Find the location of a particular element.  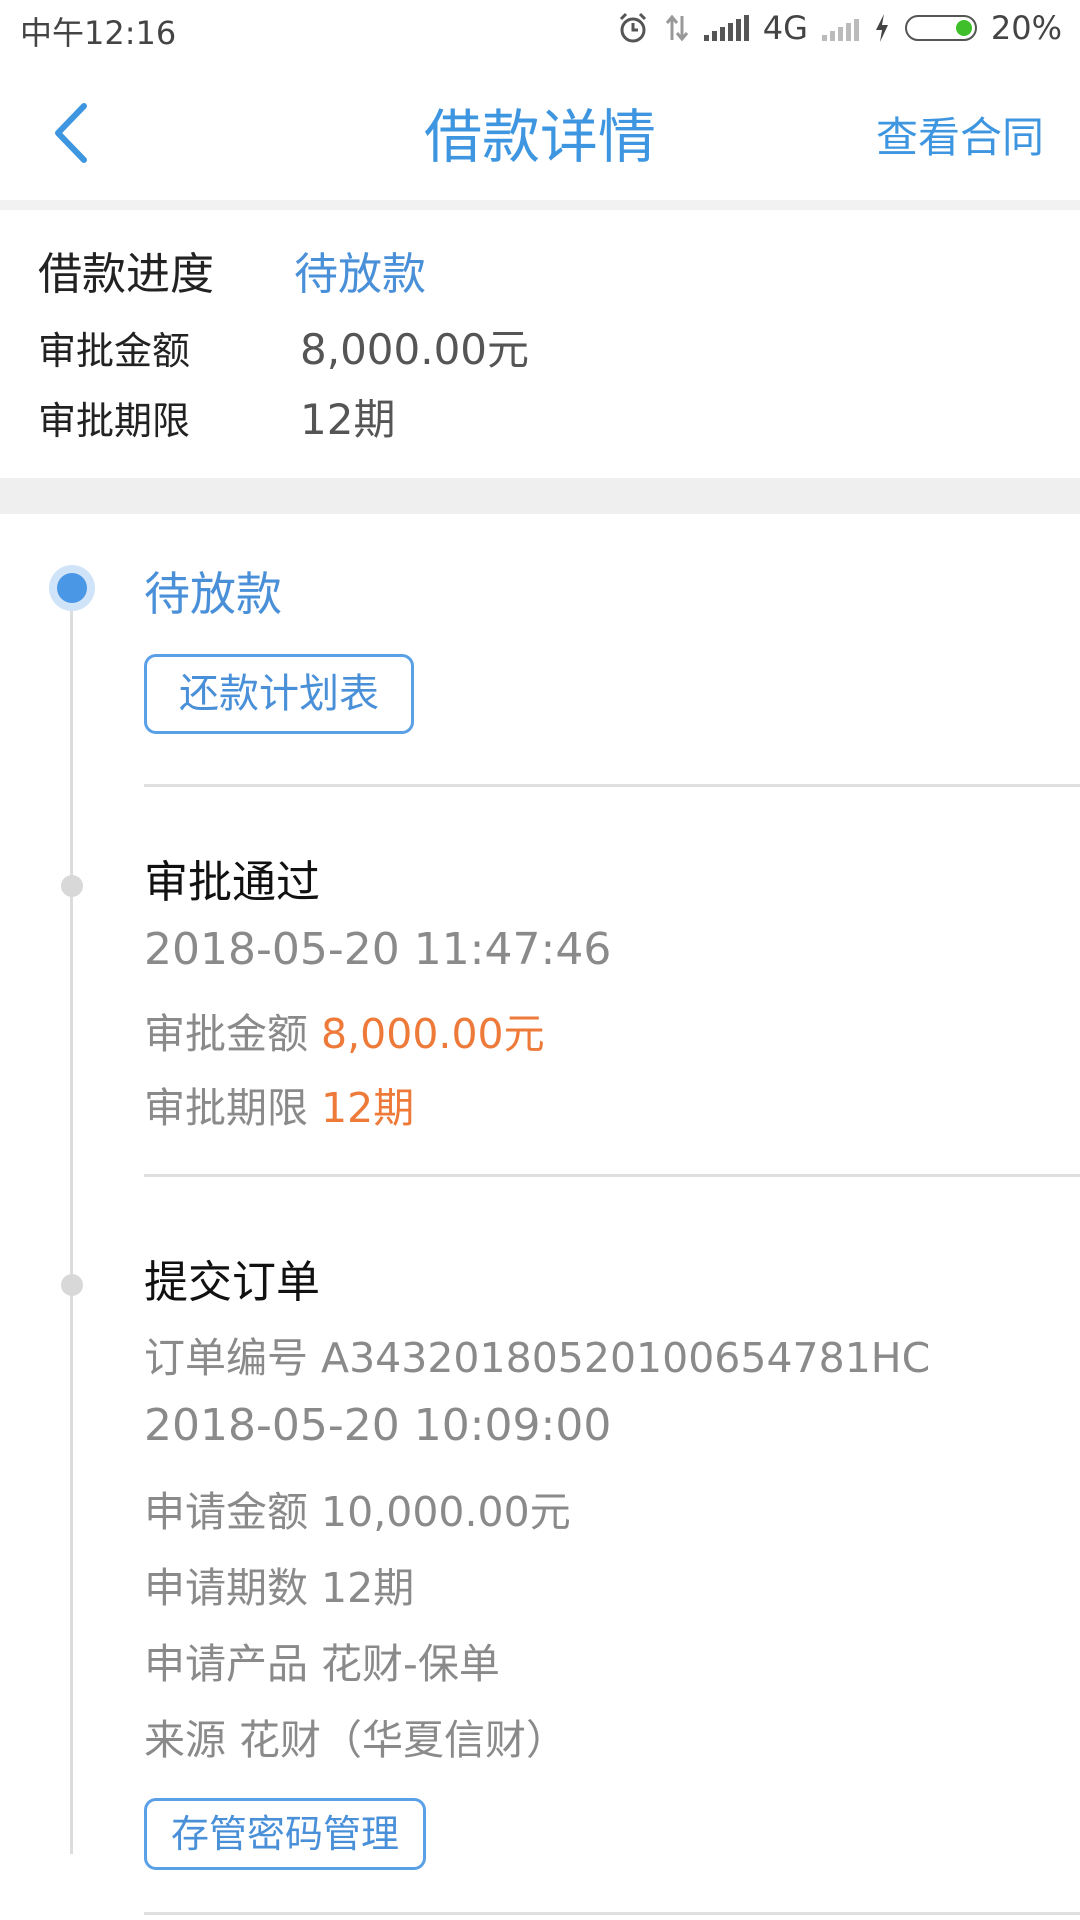

timeline-line is located at coordinates (71, 1219).